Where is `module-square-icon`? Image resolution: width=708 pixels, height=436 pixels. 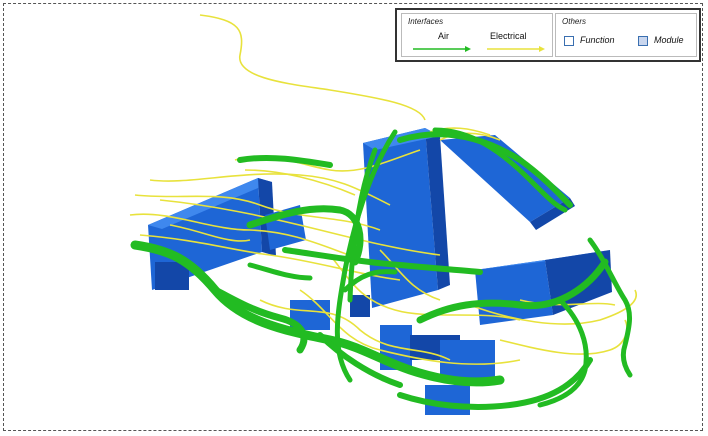 module-square-icon is located at coordinates (643, 41).